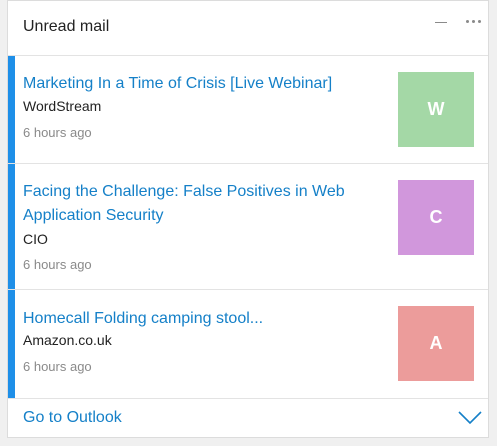 The width and height of the screenshot is (497, 446). Describe the element at coordinates (436, 343) in the screenshot. I see `avatar: A` at that location.